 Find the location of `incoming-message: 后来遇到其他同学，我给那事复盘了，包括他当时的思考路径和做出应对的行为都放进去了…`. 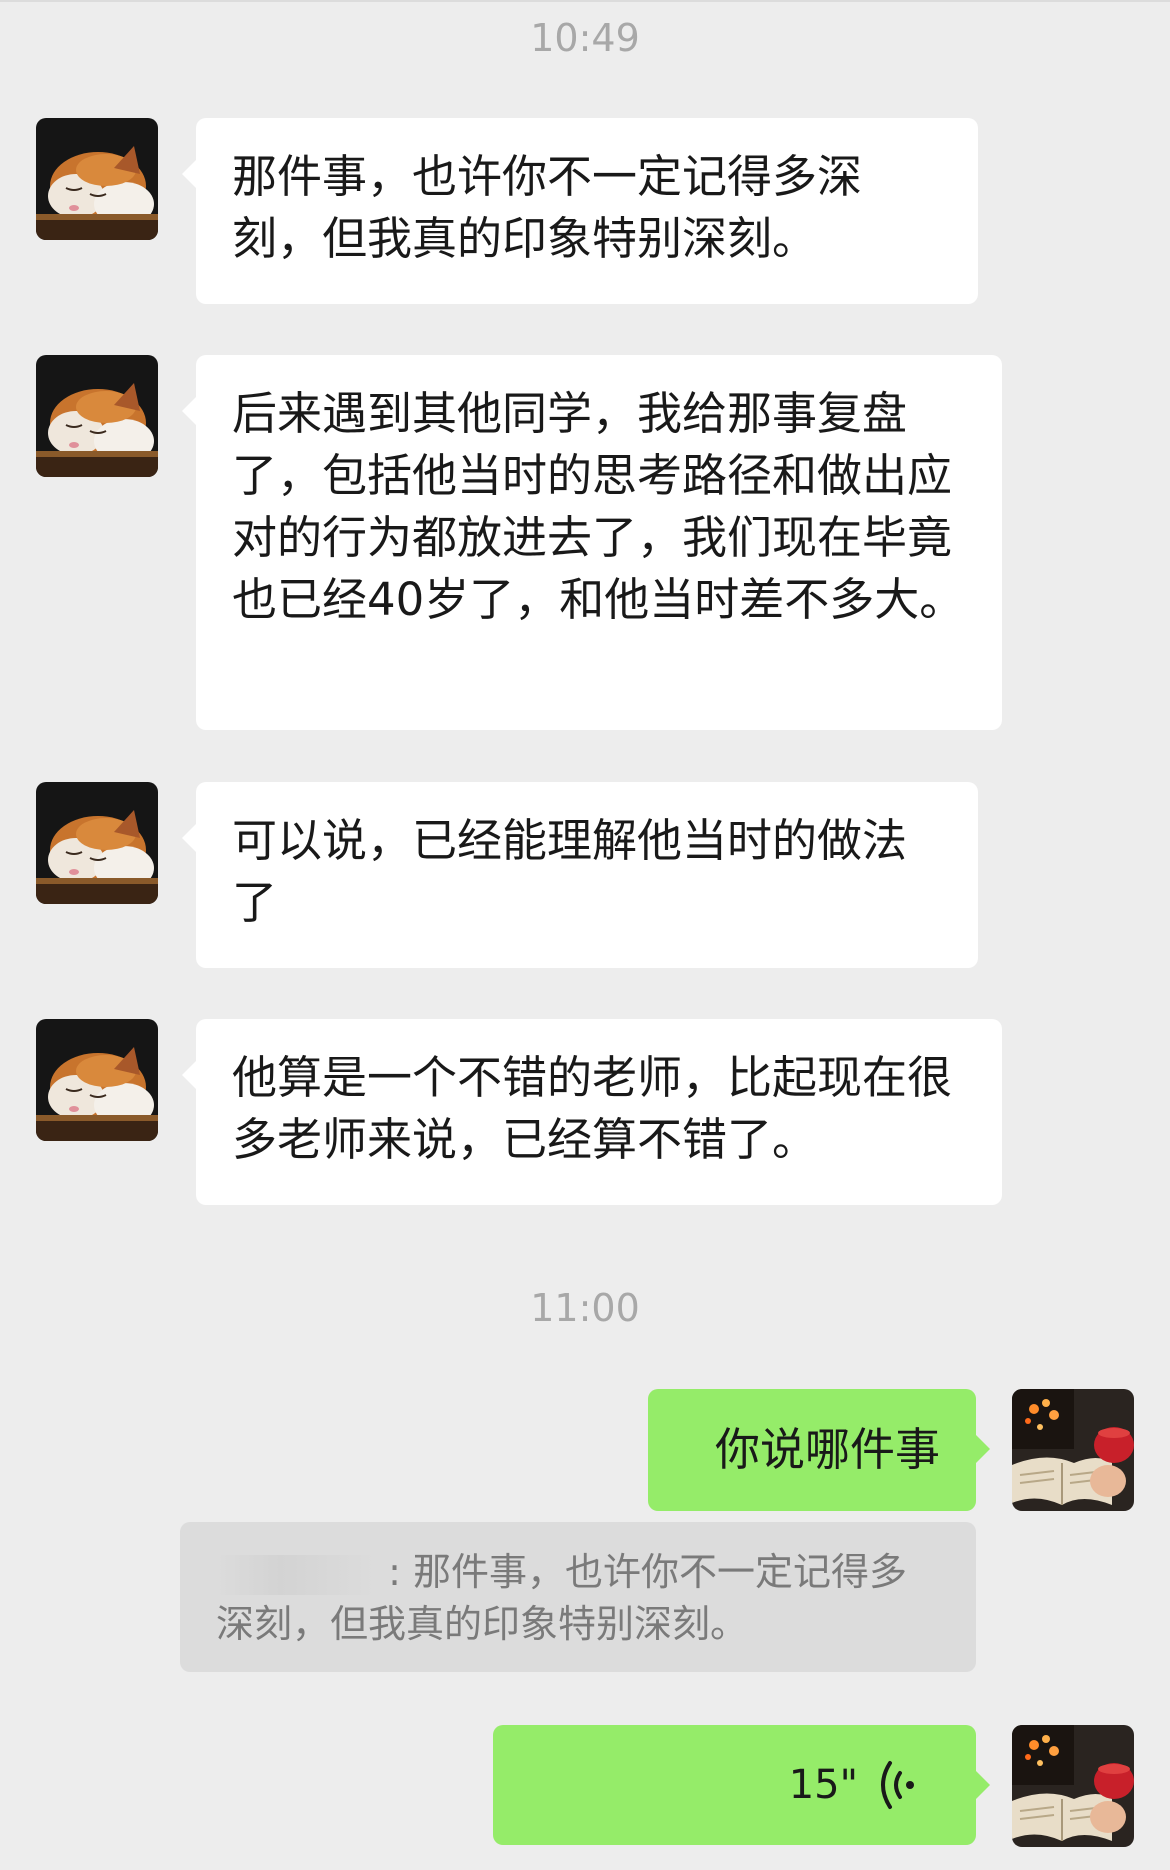

incoming-message: 后来遇到其他同学，我给那事复盘了，包括他当时的思考路径和做出应对的行为都放进去了… is located at coordinates (592, 542).